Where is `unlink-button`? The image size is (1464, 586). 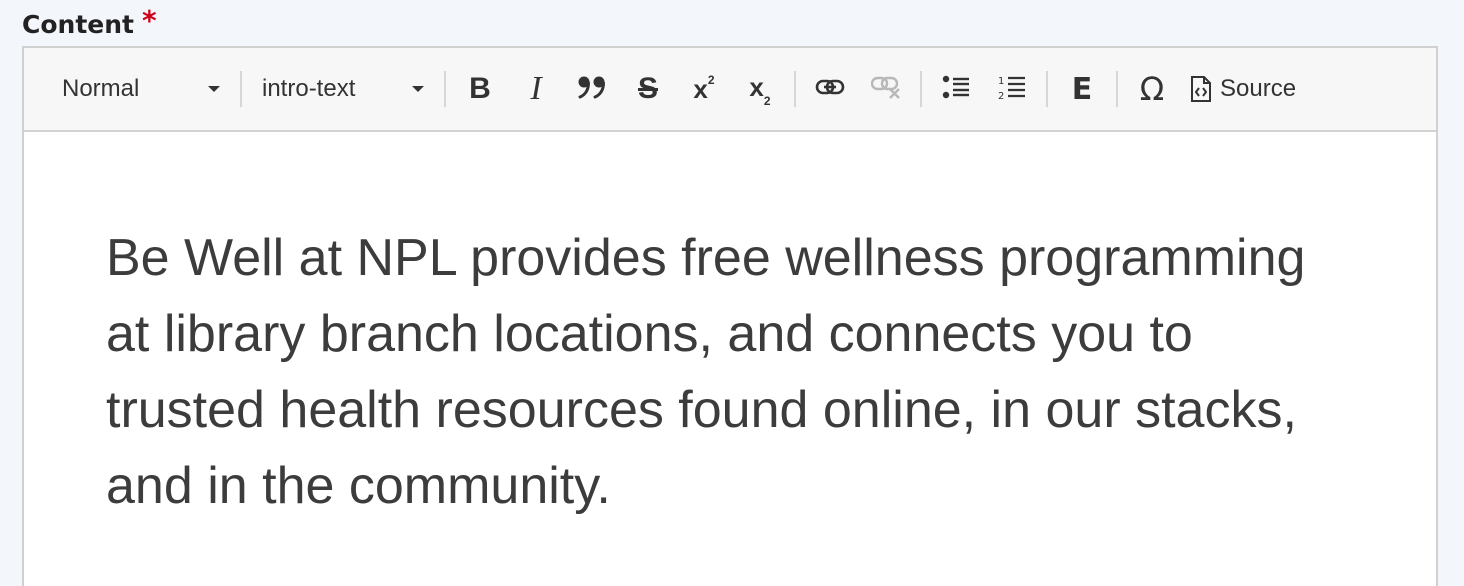 unlink-button is located at coordinates (886, 89).